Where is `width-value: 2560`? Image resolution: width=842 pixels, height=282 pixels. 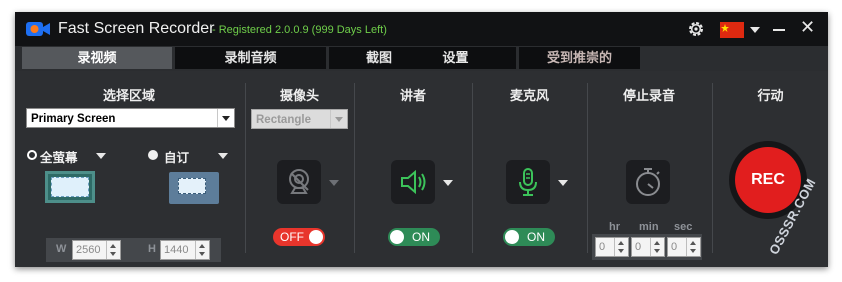
width-value: 2560 is located at coordinates (88, 250).